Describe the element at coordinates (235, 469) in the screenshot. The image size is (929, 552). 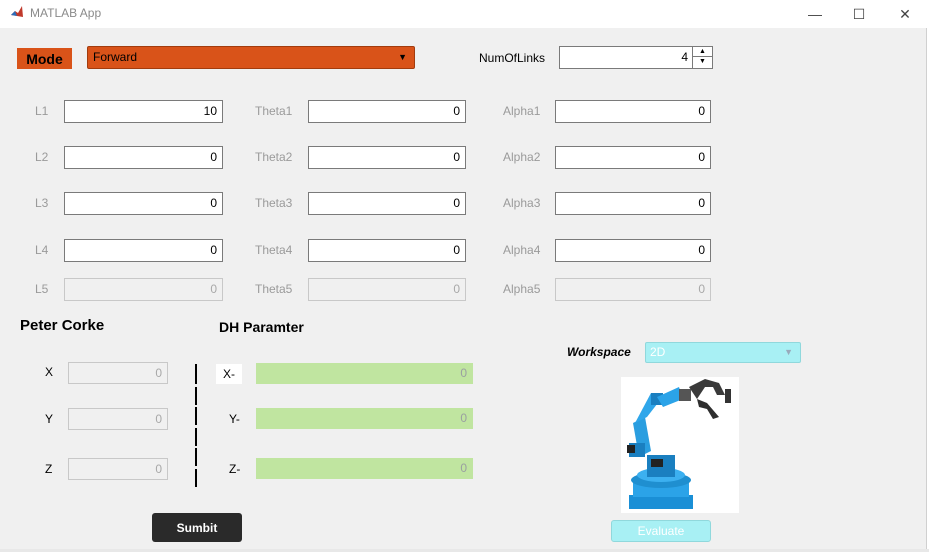
I see `dh-z-label: Z-` at that location.